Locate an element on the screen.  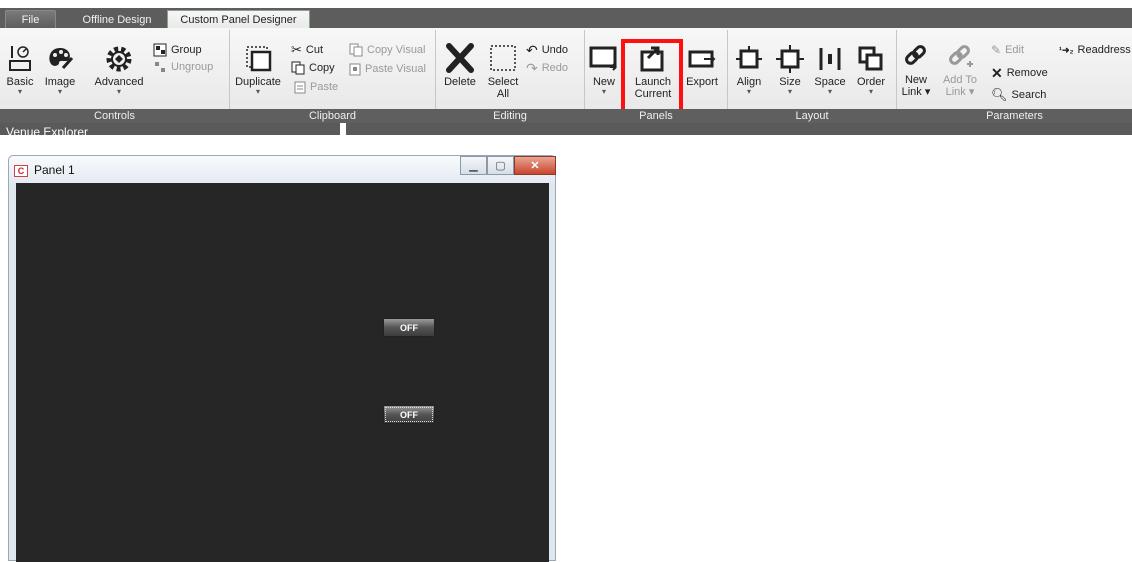
edit-label: Edit is located at coordinates (1015, 50).